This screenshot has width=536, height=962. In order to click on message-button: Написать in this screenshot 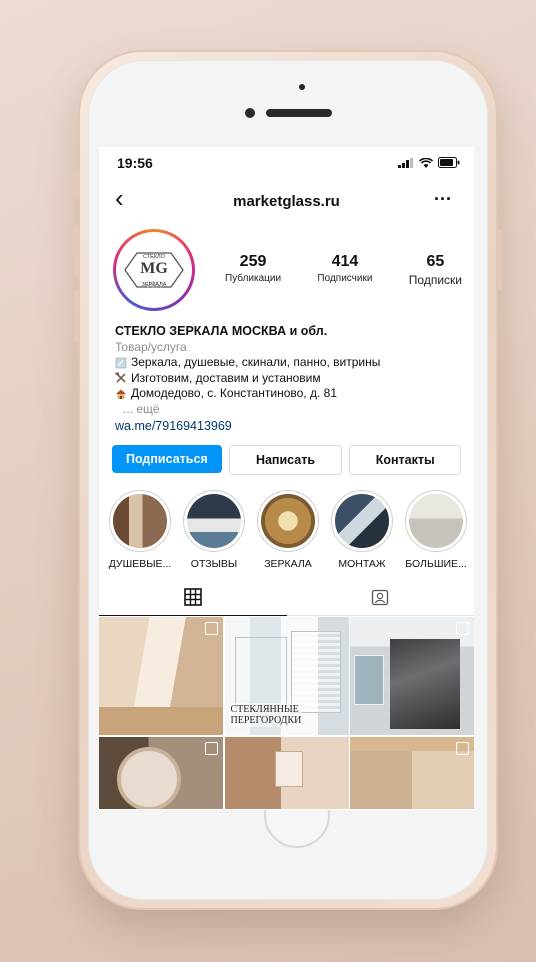, I will do `click(285, 460)`.